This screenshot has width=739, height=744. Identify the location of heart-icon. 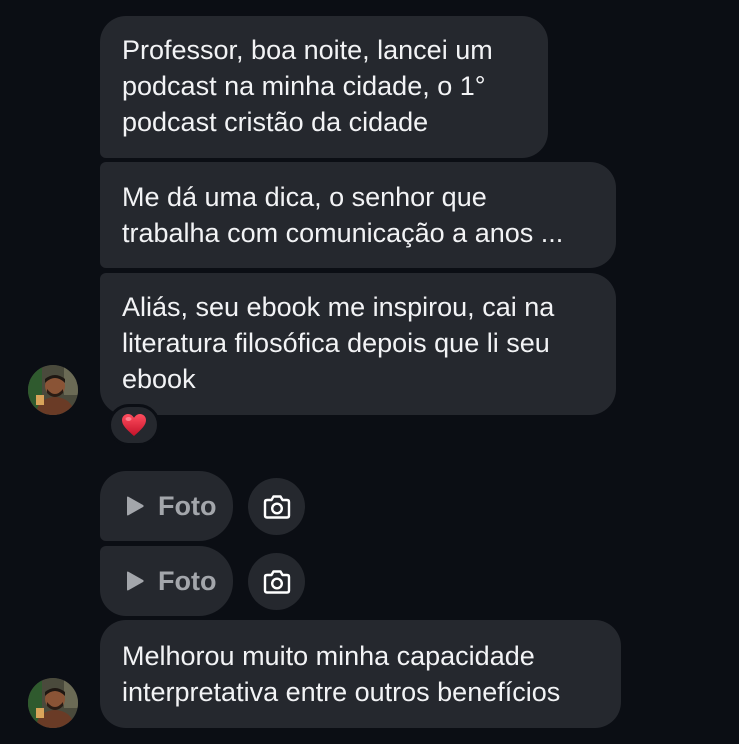
(134, 425).